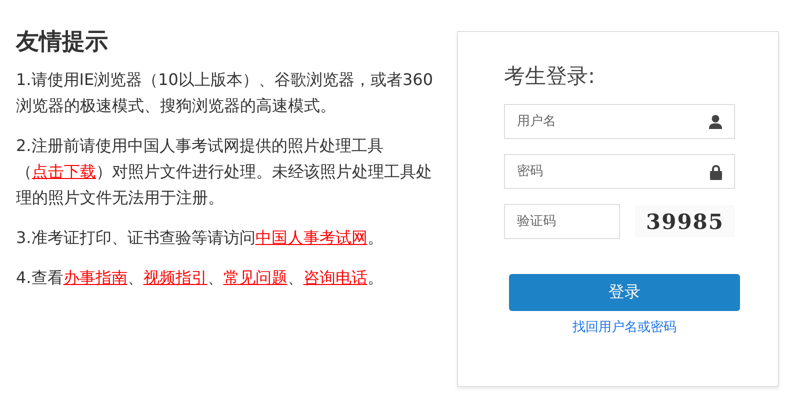 The image size is (793, 412). What do you see at coordinates (225, 93) in the screenshot?
I see `tip-paragraph: 1.请使用IE浏览器（10以上版本）、谷歌浏览器，或者360浏览器的极速模式、搜狗浏览器的高速模式。` at bounding box center [225, 93].